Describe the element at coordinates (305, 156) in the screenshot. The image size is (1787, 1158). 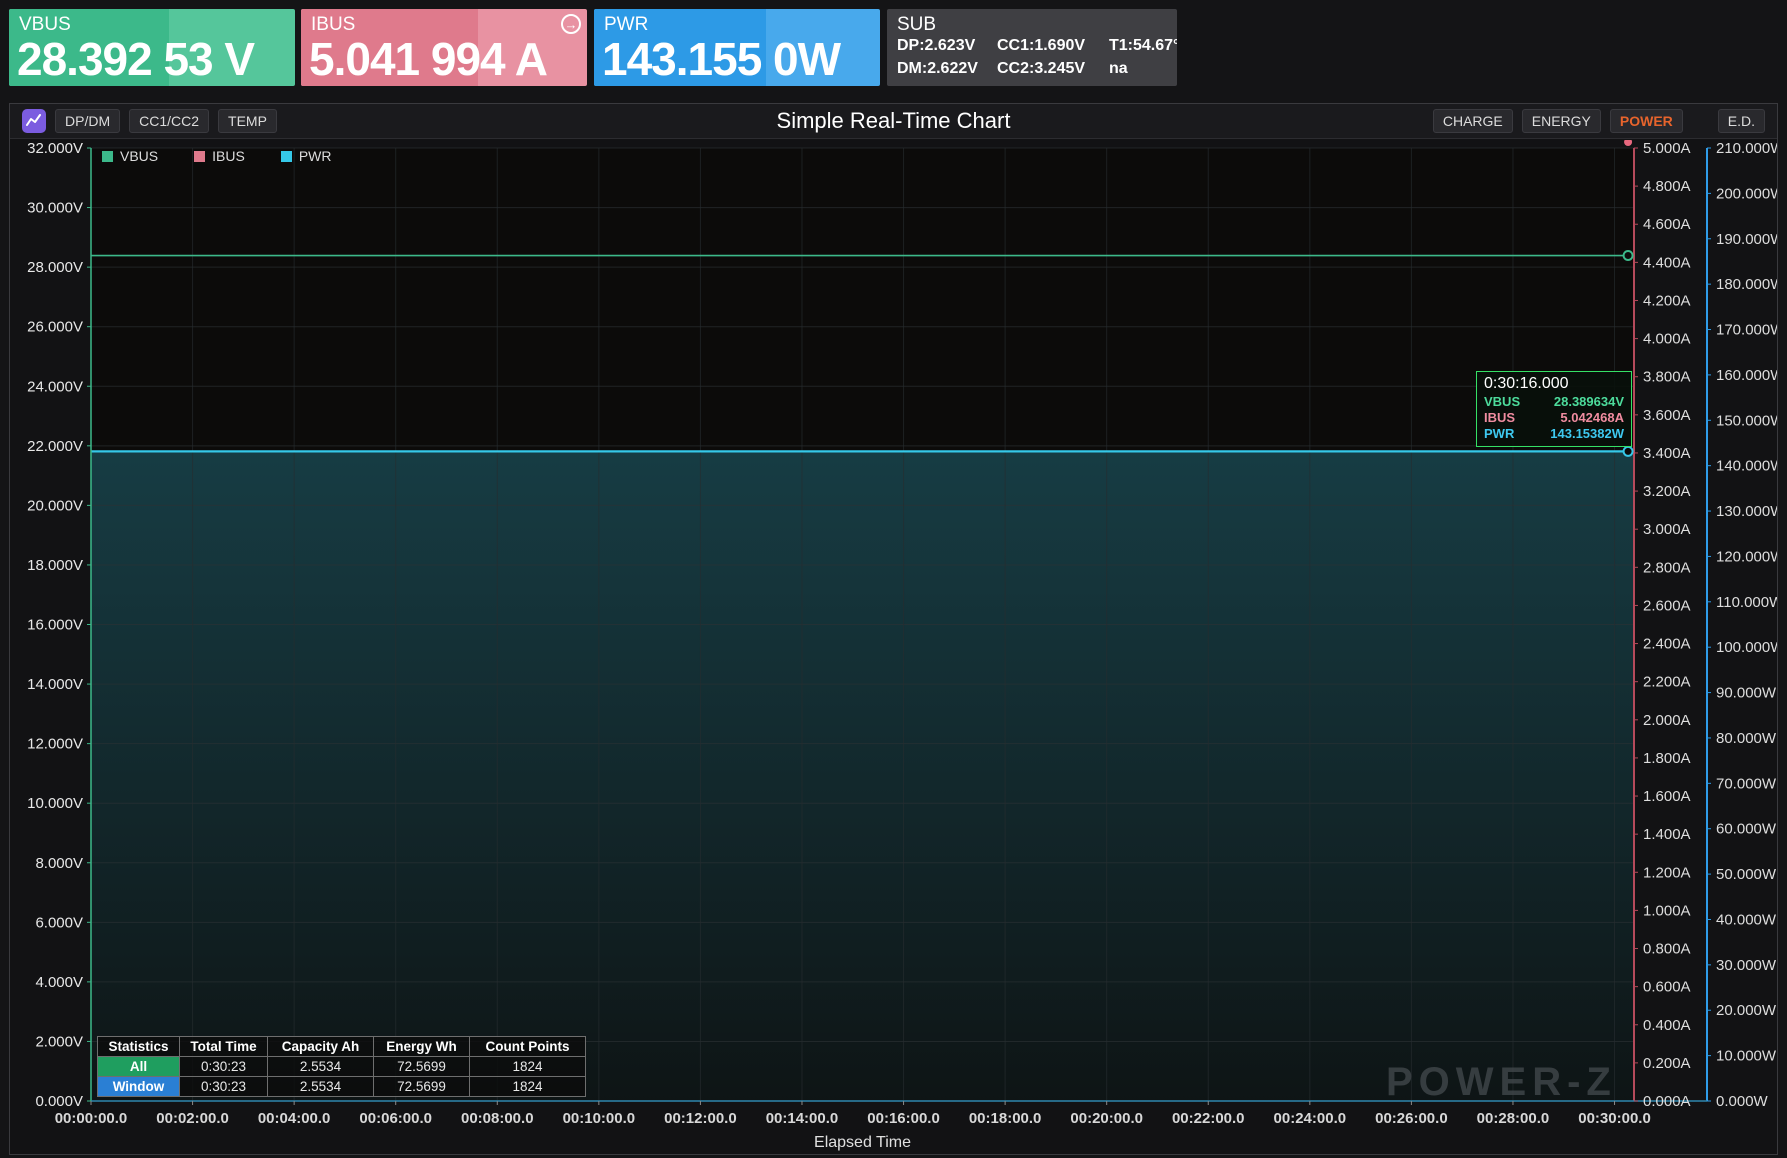
I see `legend-item-pwr: PWR` at that location.